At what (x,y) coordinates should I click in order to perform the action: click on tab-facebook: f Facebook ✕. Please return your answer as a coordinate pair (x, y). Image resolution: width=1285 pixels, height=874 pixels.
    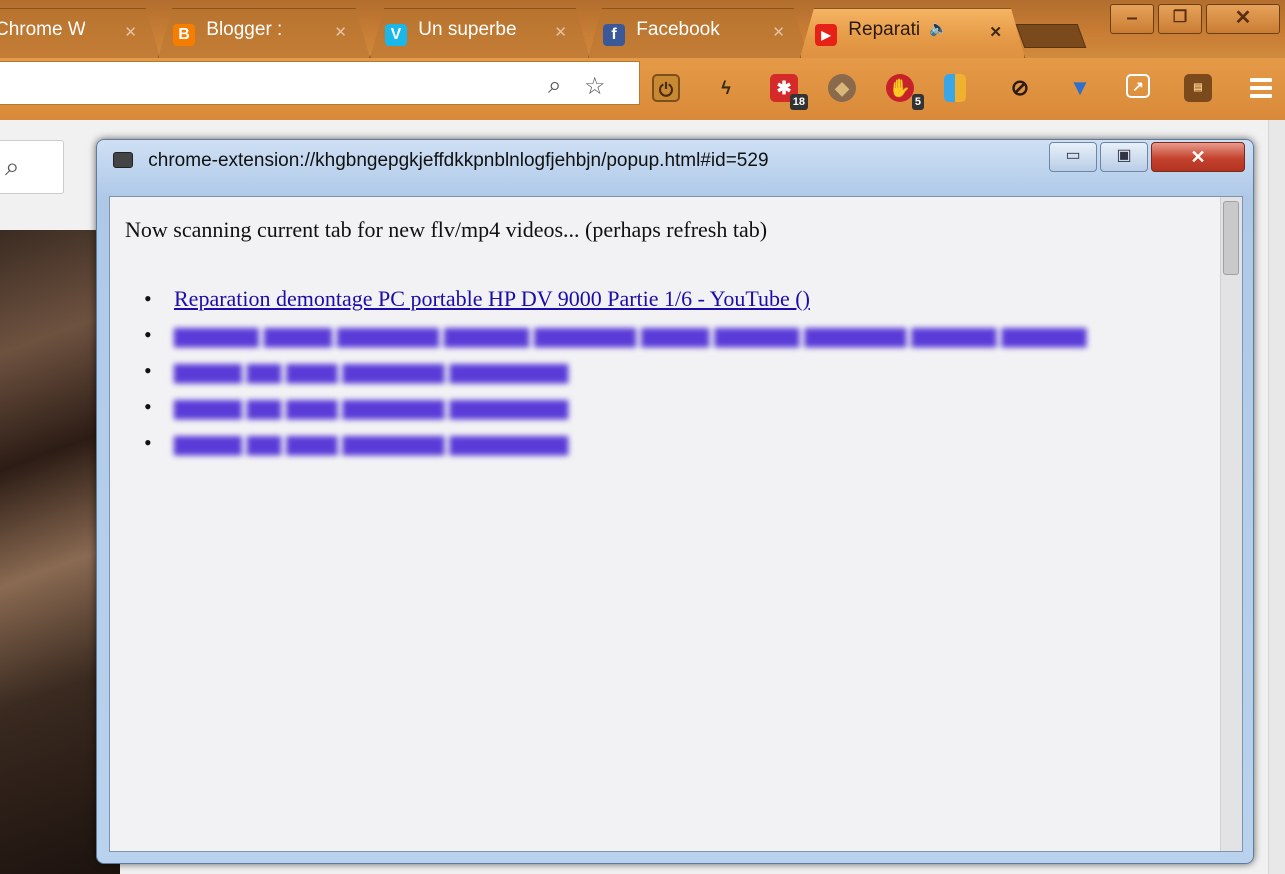
    Looking at the image, I should click on (698, 33).